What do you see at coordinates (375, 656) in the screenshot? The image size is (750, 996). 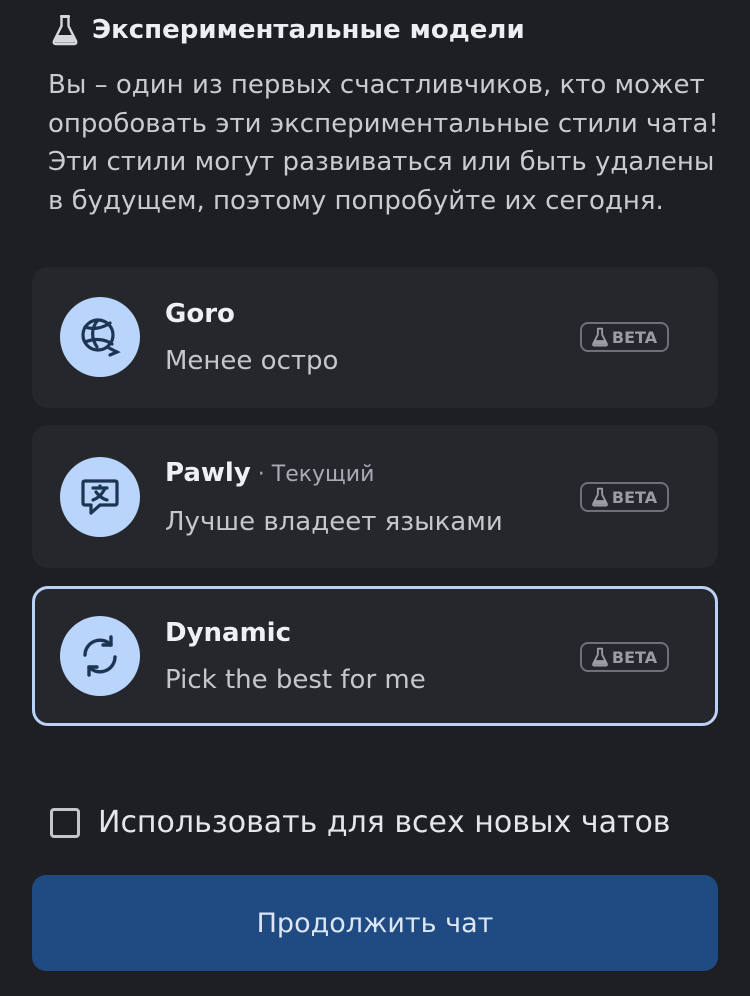 I see `model-card-dynamic: Dynamic Pick the best for me BETA` at bounding box center [375, 656].